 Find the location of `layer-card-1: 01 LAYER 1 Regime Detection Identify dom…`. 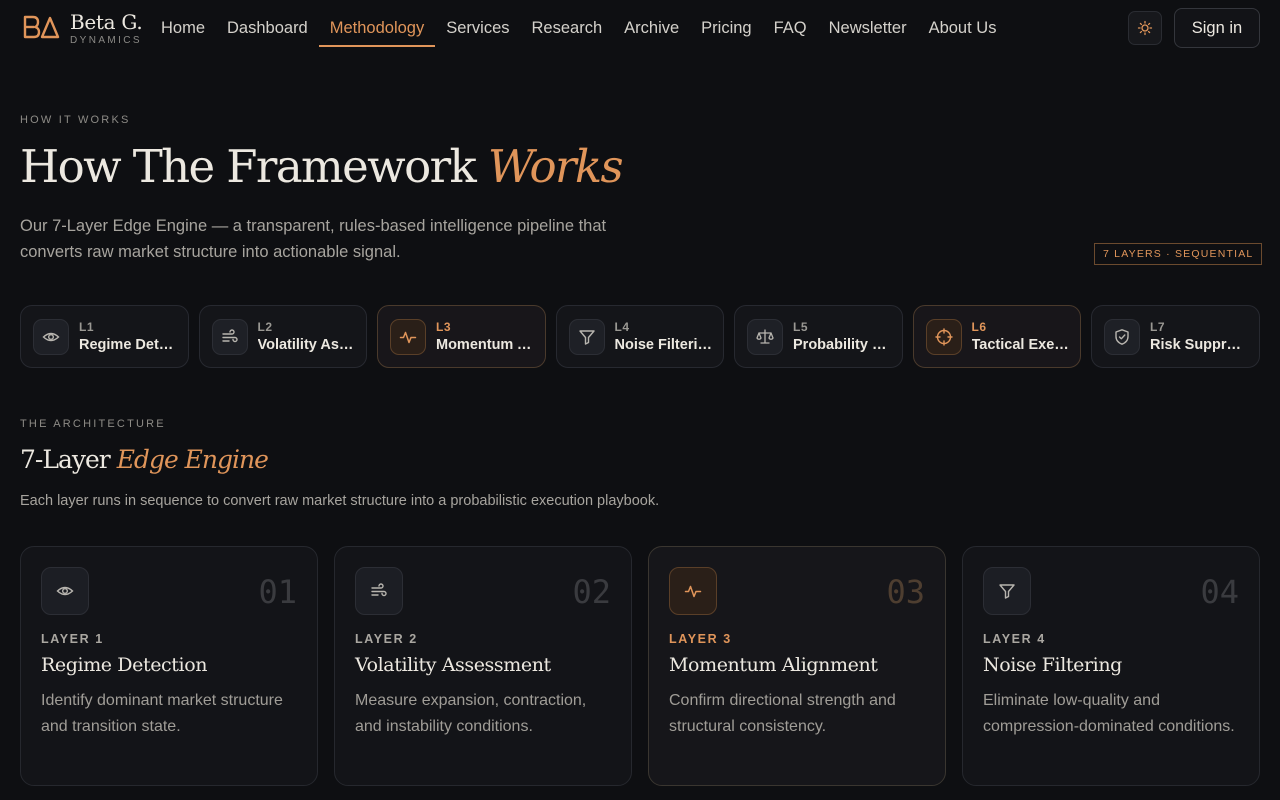

layer-card-1: 01 LAYER 1 Regime Detection Identify dom… is located at coordinates (169, 666).